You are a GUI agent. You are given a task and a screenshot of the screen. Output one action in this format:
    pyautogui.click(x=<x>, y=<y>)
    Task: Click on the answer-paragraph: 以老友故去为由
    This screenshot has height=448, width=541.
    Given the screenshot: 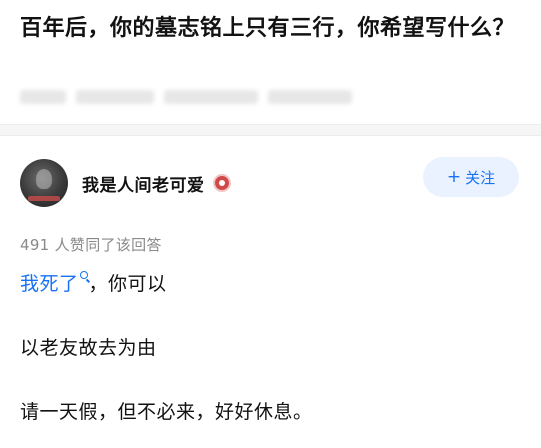 What is the action you would take?
    pyautogui.click(x=88, y=348)
    